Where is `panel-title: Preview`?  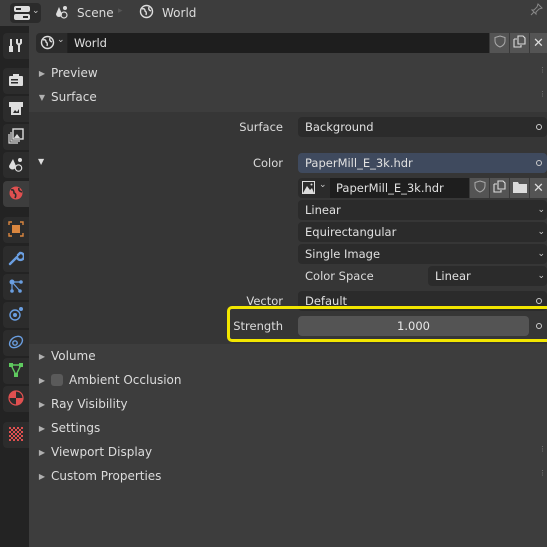 panel-title: Preview is located at coordinates (74, 73).